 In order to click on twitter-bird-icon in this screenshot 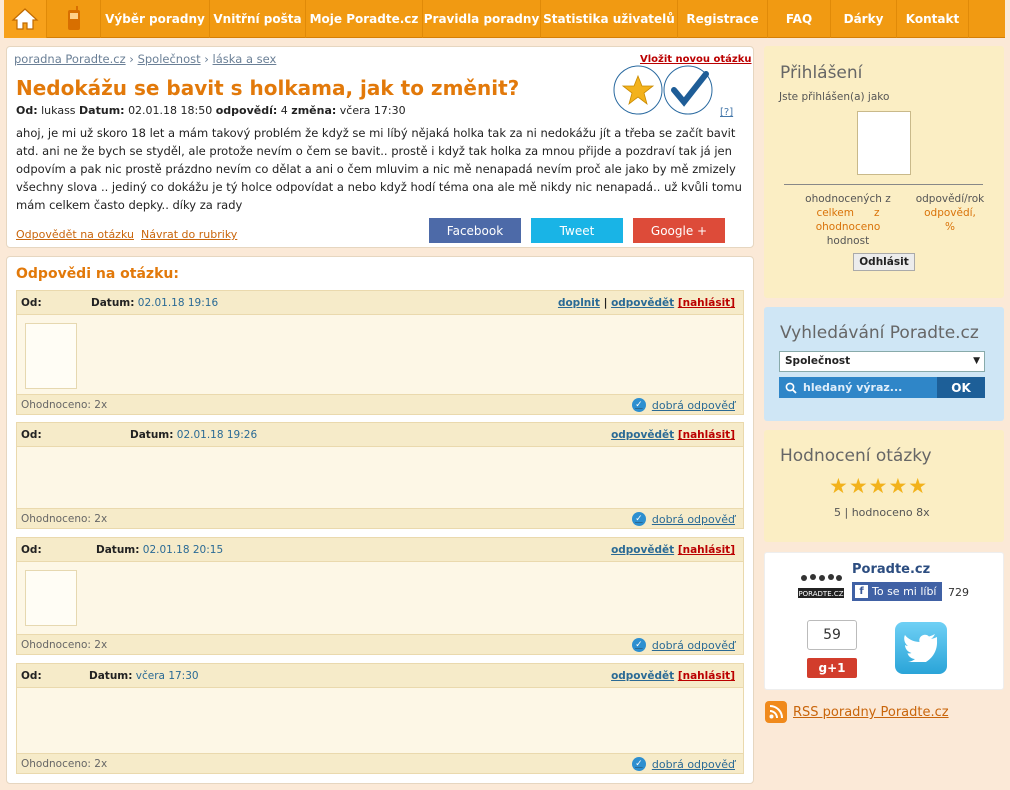, I will do `click(921, 648)`.